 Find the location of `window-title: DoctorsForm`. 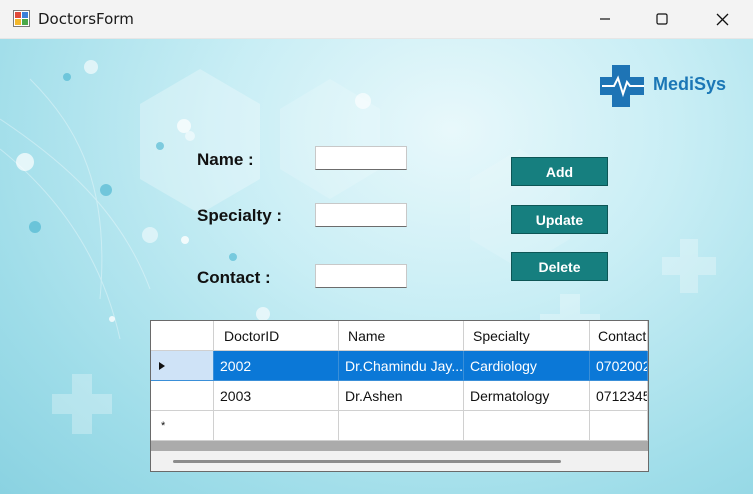

window-title: DoctorsForm is located at coordinates (86, 19).